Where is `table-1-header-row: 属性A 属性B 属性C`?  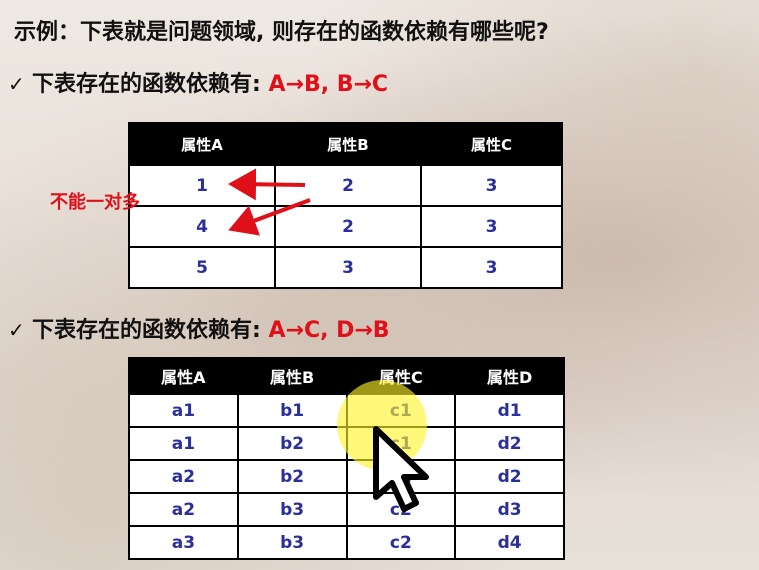 table-1-header-row: 属性A 属性B 属性C is located at coordinates (345, 144).